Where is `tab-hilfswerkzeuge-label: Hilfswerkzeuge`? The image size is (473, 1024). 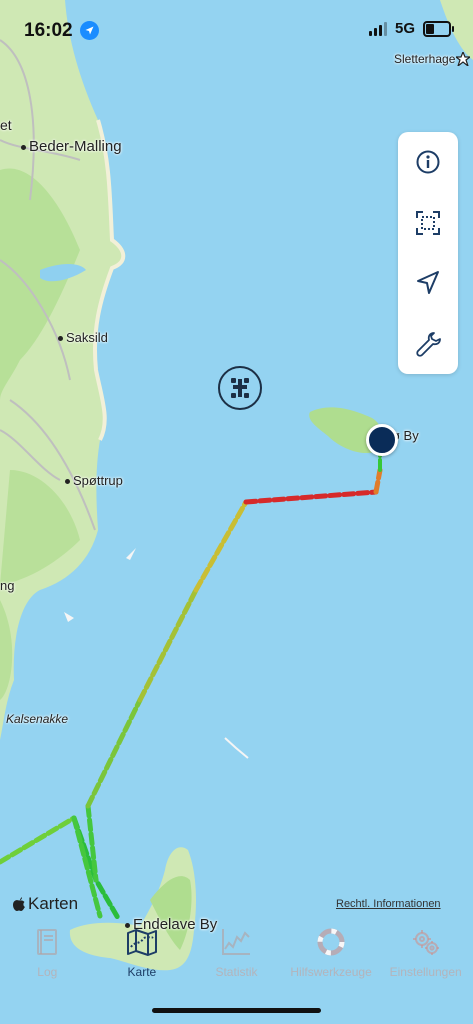 tab-hilfswerkzeuge-label: Hilfswerkzeuge is located at coordinates (331, 972).